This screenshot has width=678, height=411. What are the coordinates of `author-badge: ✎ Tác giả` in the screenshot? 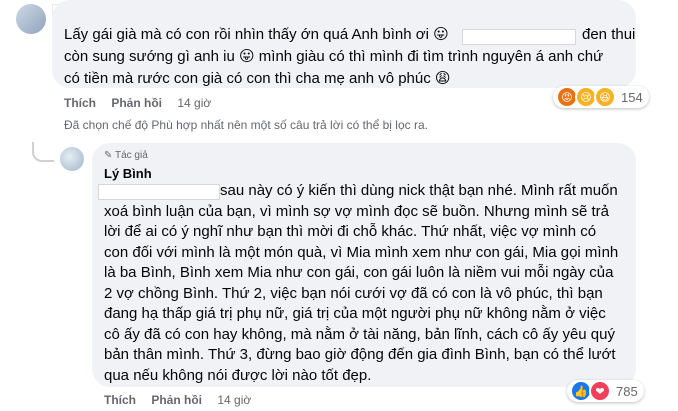 It's located at (126, 155).